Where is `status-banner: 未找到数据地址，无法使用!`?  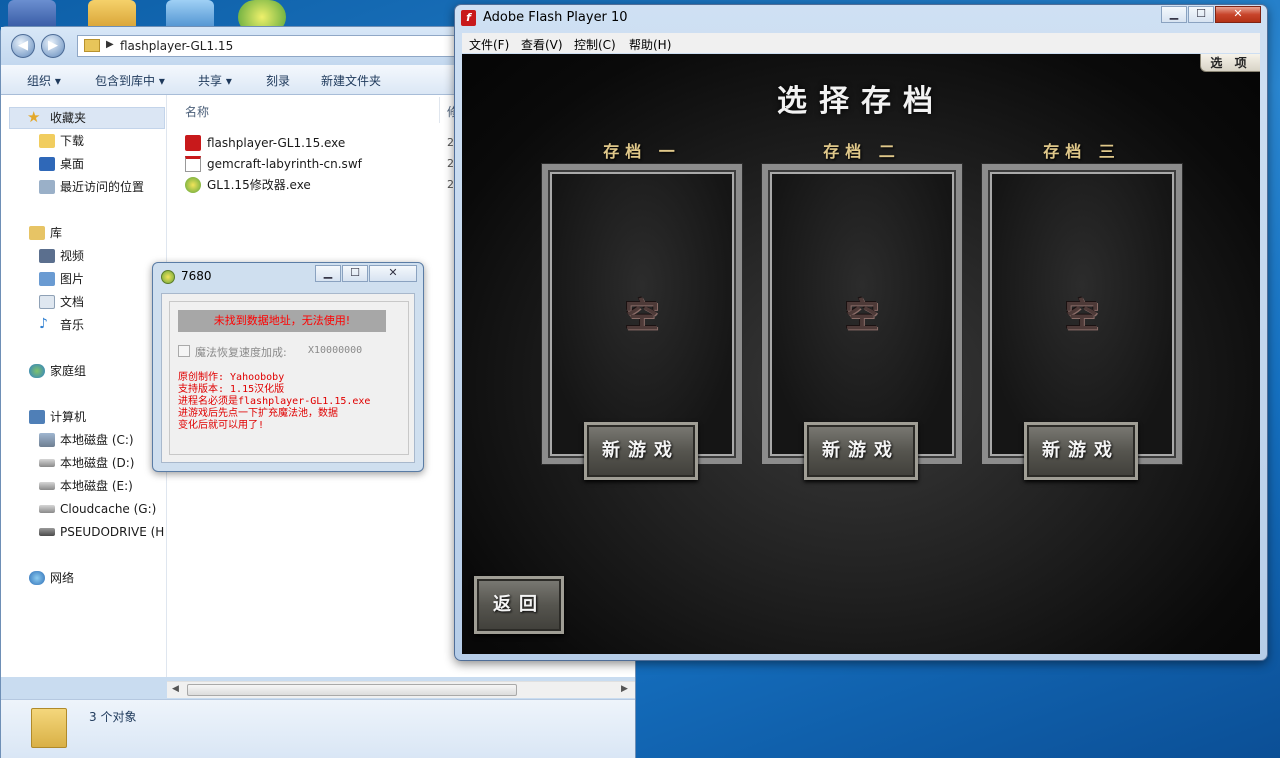
status-banner: 未找到数据地址，无法使用! is located at coordinates (282, 321).